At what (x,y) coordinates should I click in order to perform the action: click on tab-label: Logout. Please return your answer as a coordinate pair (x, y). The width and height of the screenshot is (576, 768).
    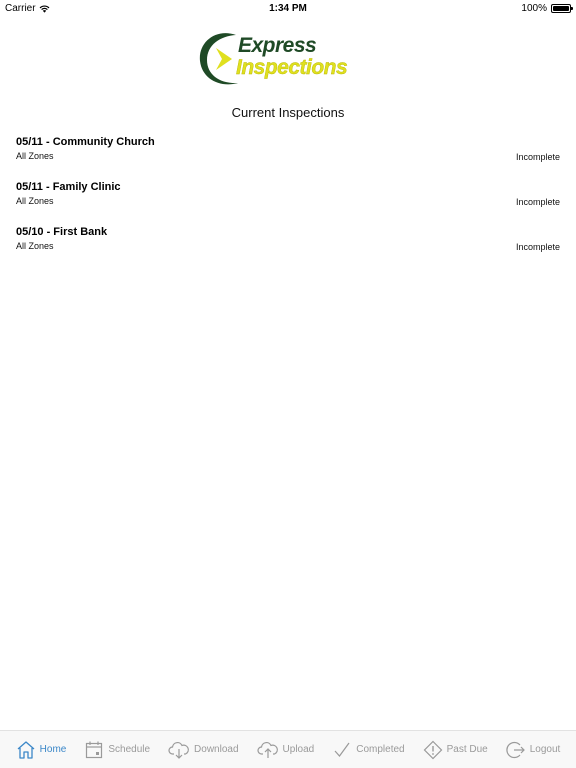
    Looking at the image, I should click on (545, 749).